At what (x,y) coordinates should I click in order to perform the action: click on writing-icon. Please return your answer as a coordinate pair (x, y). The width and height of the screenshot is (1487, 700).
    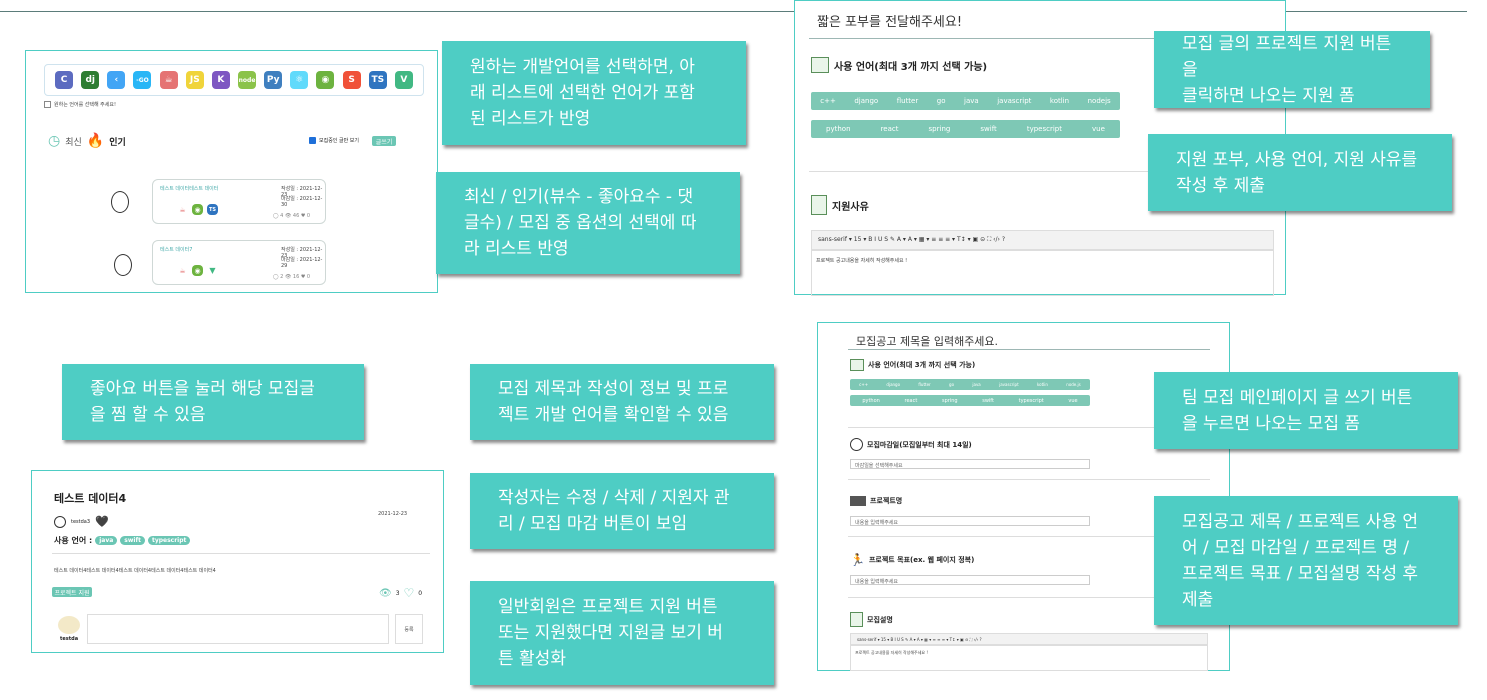
    Looking at the image, I should click on (856, 619).